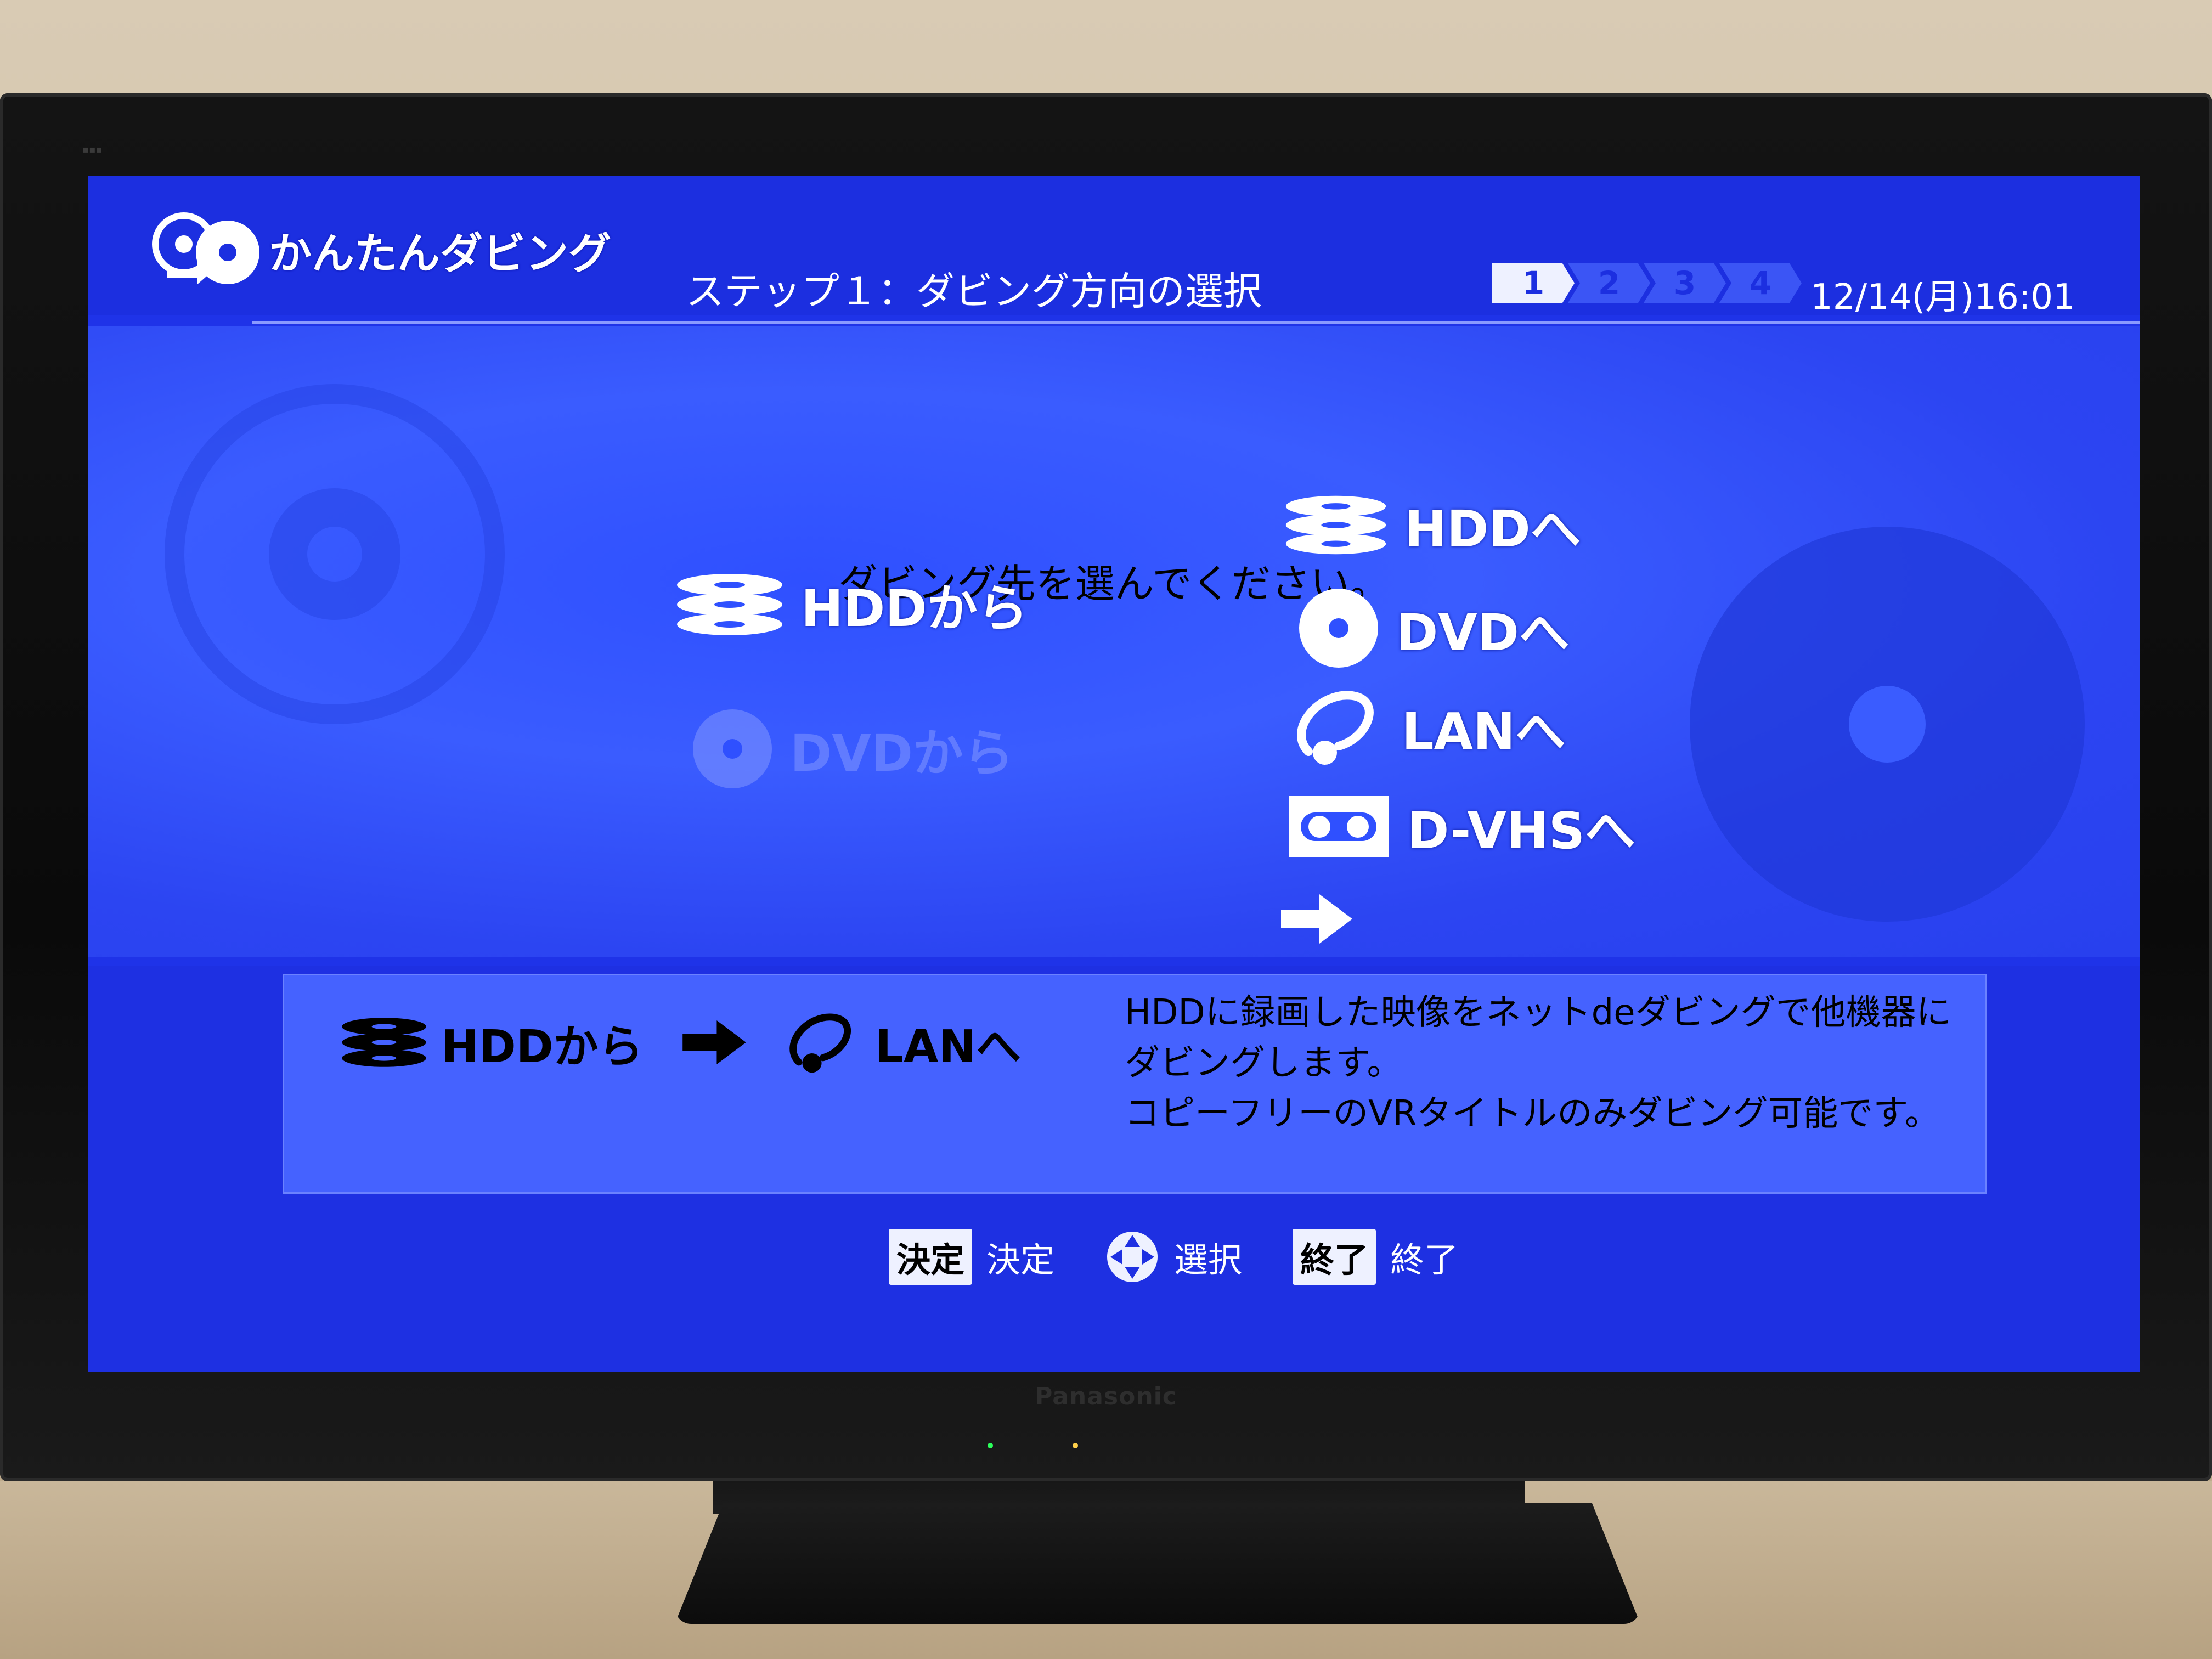 Image resolution: width=2212 pixels, height=1659 pixels. Describe the element at coordinates (1132, 1257) in the screenshot. I see `dpad-icon` at that location.